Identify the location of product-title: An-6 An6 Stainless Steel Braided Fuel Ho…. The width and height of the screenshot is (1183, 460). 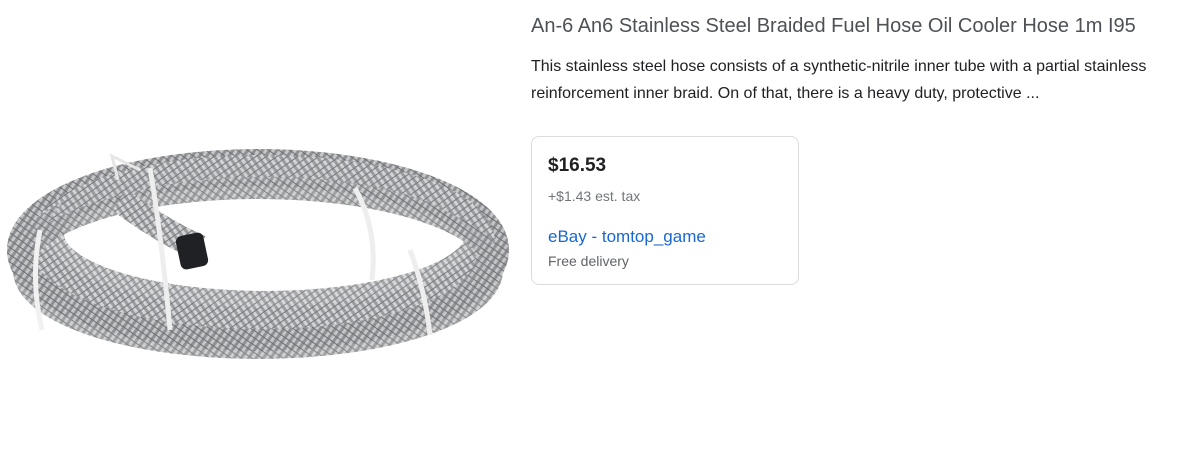
(857, 26).